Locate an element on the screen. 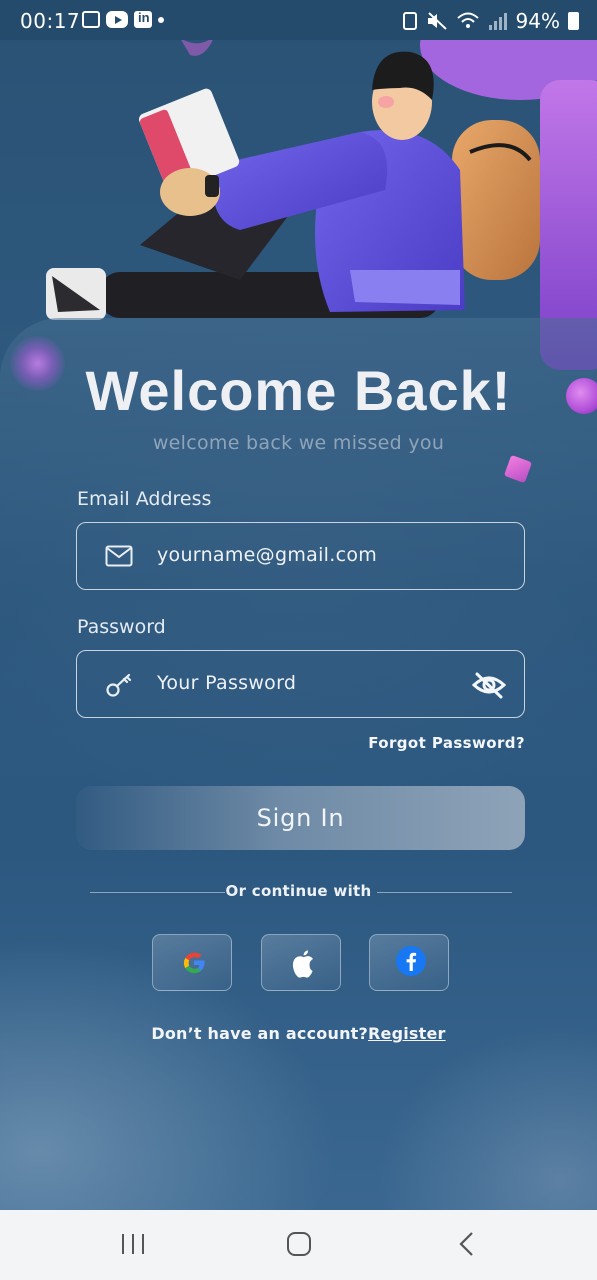  register-prompt: Don’t have an account?Register is located at coordinates (298, 1033).